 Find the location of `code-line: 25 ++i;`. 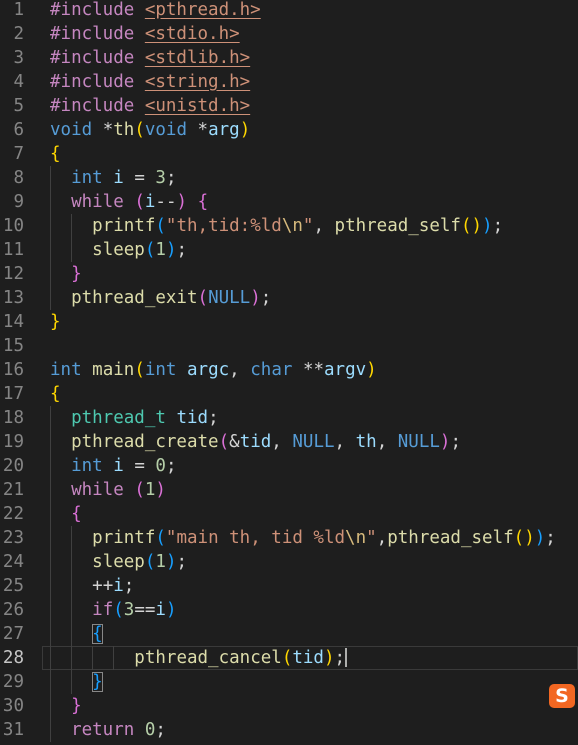

code-line: 25 ++i; is located at coordinates (289, 586).